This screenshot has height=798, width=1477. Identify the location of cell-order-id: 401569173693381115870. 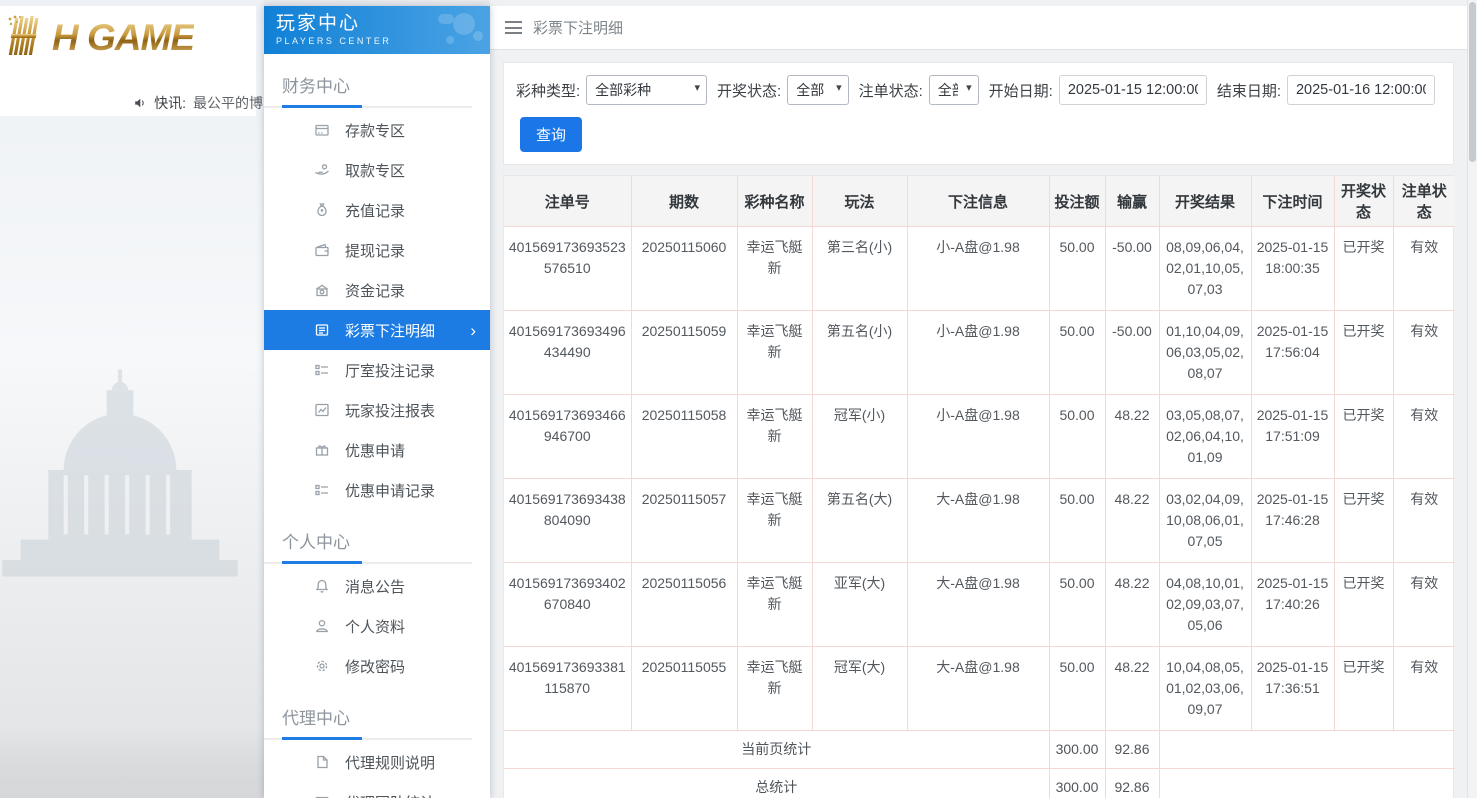
(568, 688).